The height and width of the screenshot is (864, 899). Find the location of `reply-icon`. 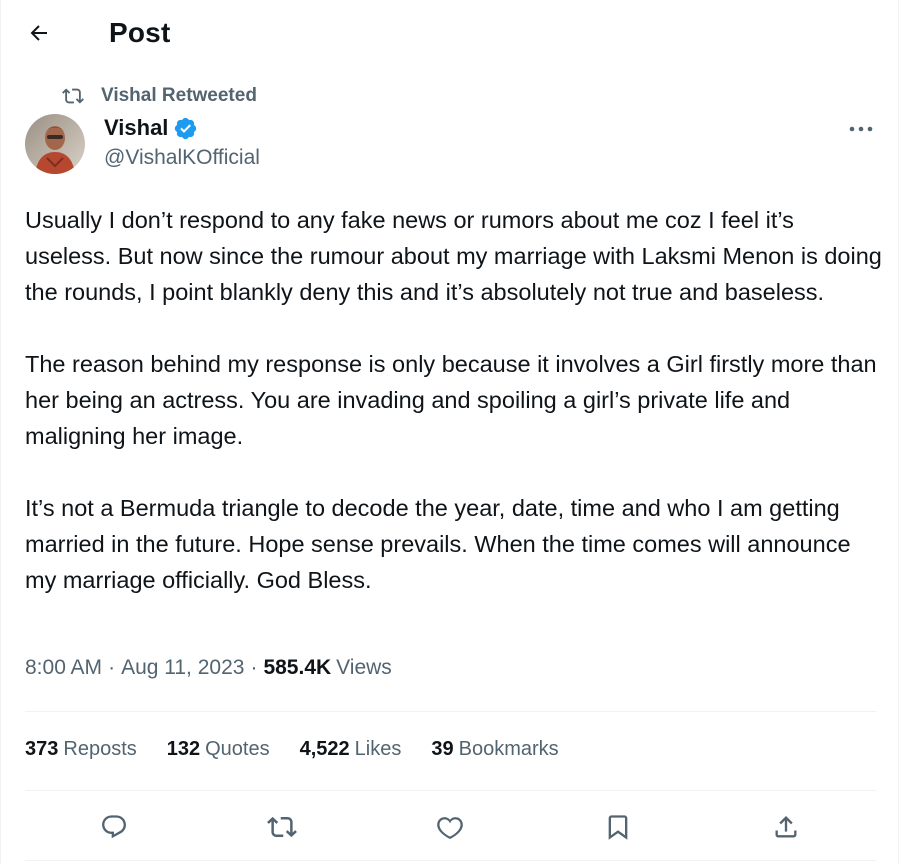

reply-icon is located at coordinates (114, 827).